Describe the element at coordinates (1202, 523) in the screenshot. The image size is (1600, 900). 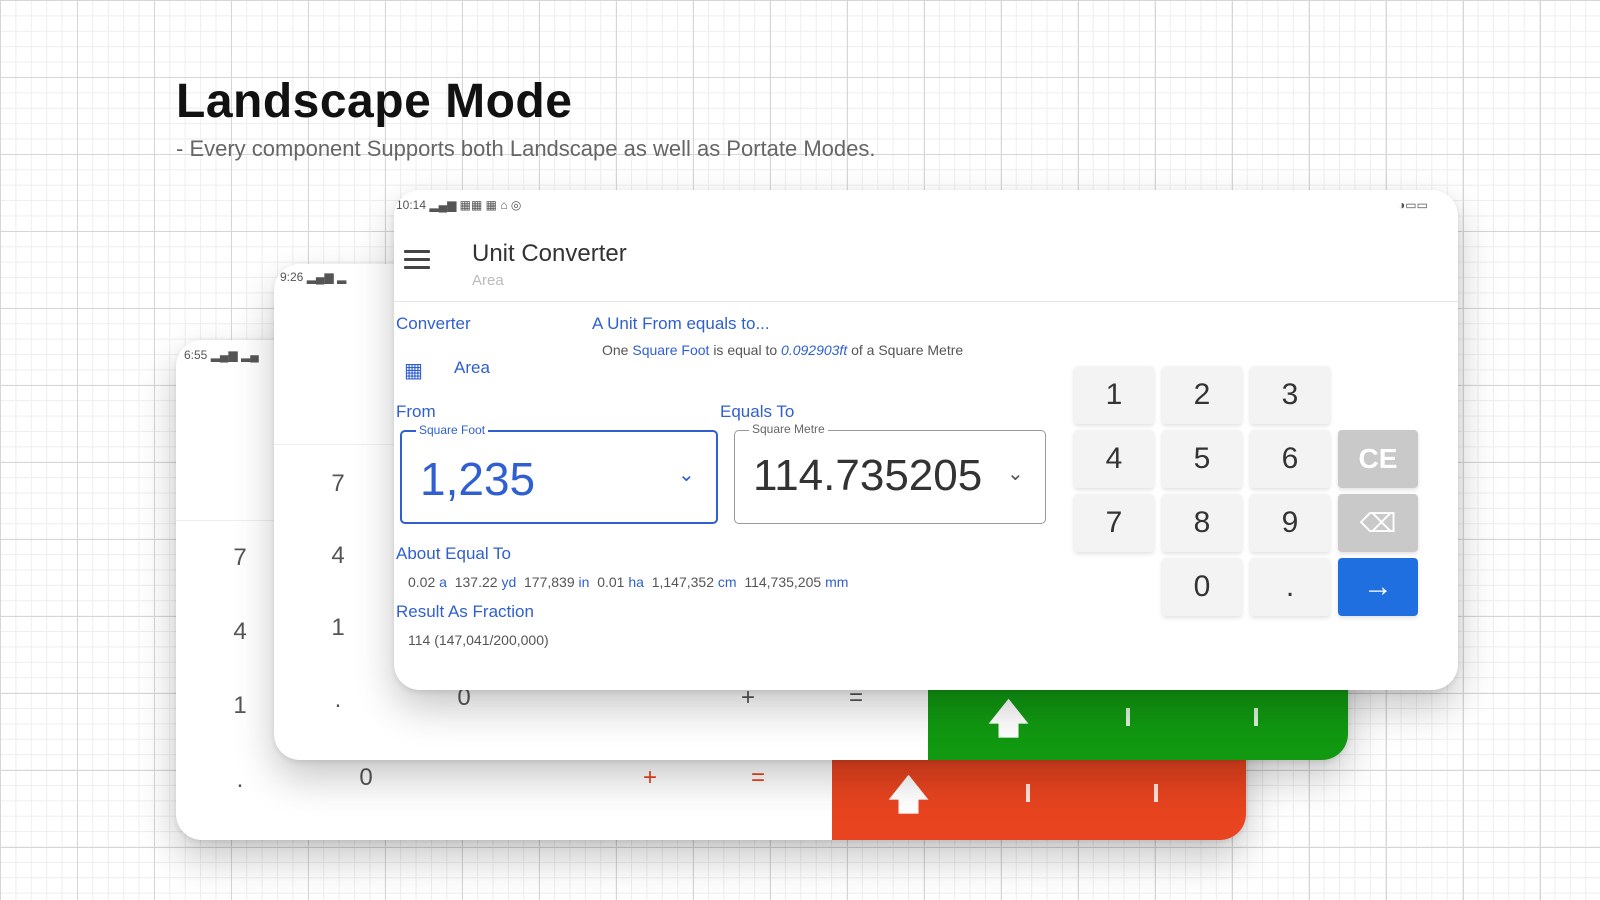
I see `keypad-8: 8` at that location.